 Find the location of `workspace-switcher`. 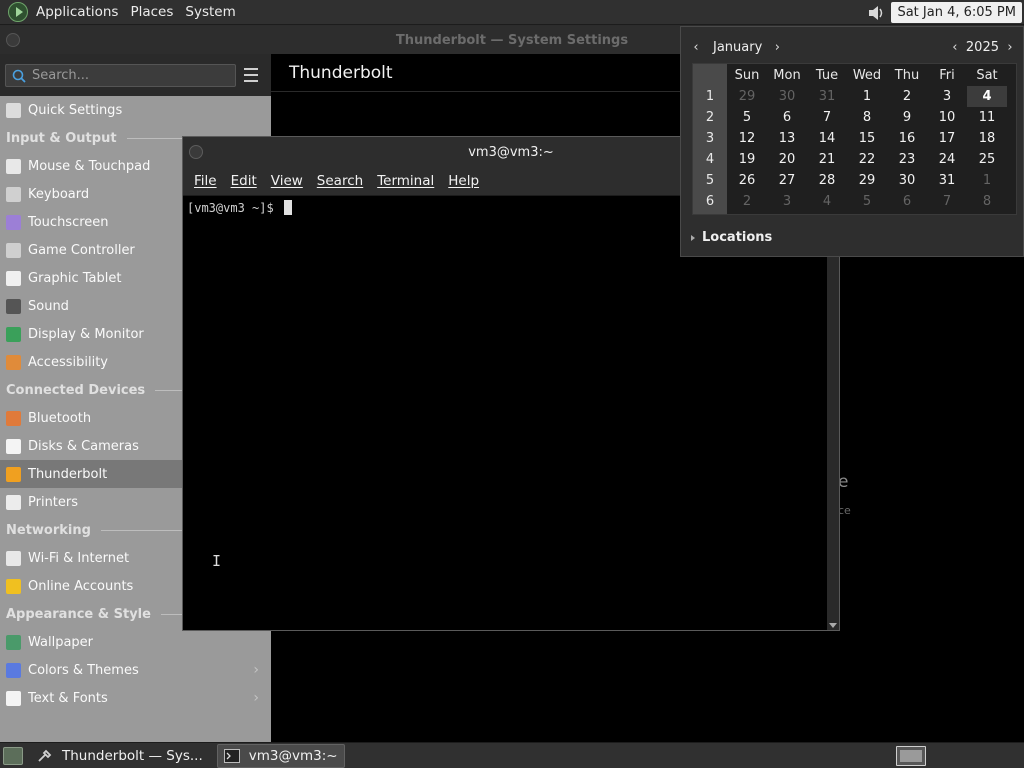

workspace-switcher is located at coordinates (911, 756).